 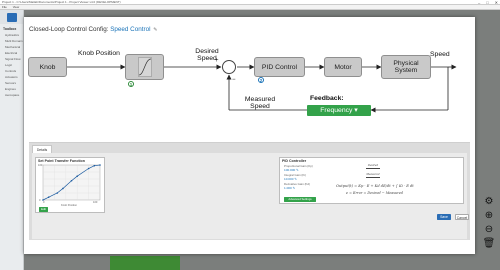 I want to click on integral-gain-value: 10.000 ✎, so click(x=290, y=179).